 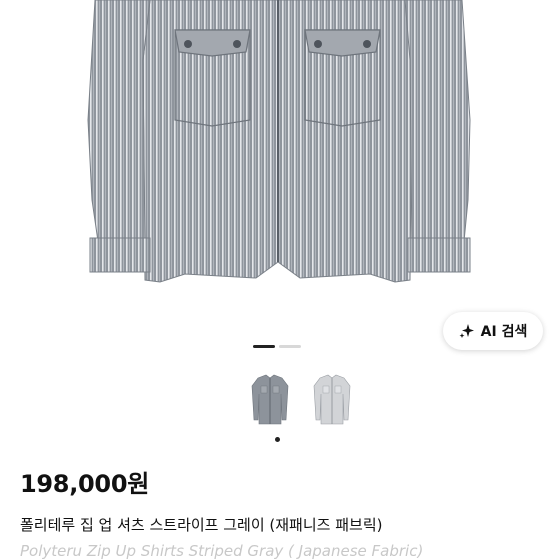 I want to click on ai-search-button: AI 검색, so click(x=493, y=331).